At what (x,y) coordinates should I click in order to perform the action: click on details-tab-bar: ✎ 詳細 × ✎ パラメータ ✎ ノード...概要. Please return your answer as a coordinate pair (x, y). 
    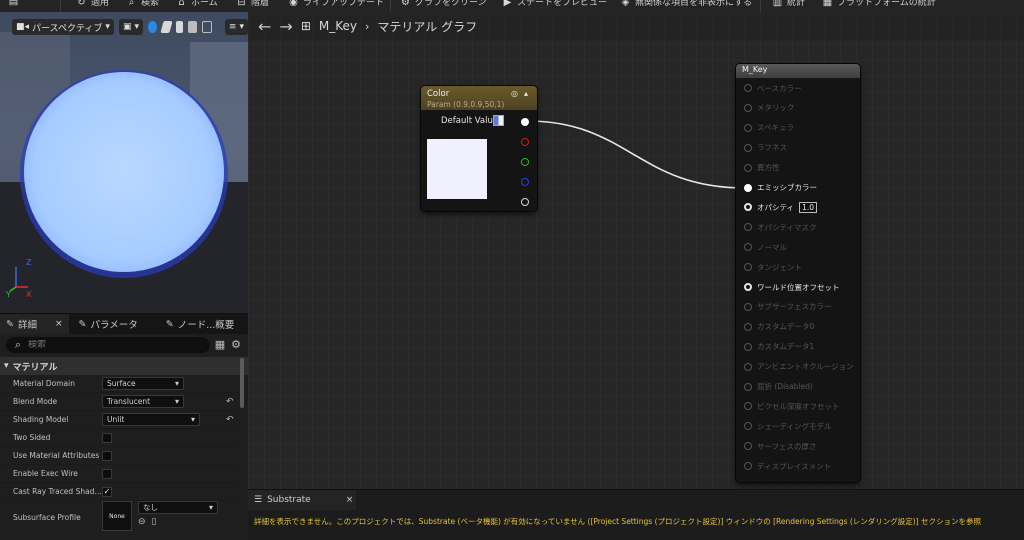
    Looking at the image, I should click on (124, 324).